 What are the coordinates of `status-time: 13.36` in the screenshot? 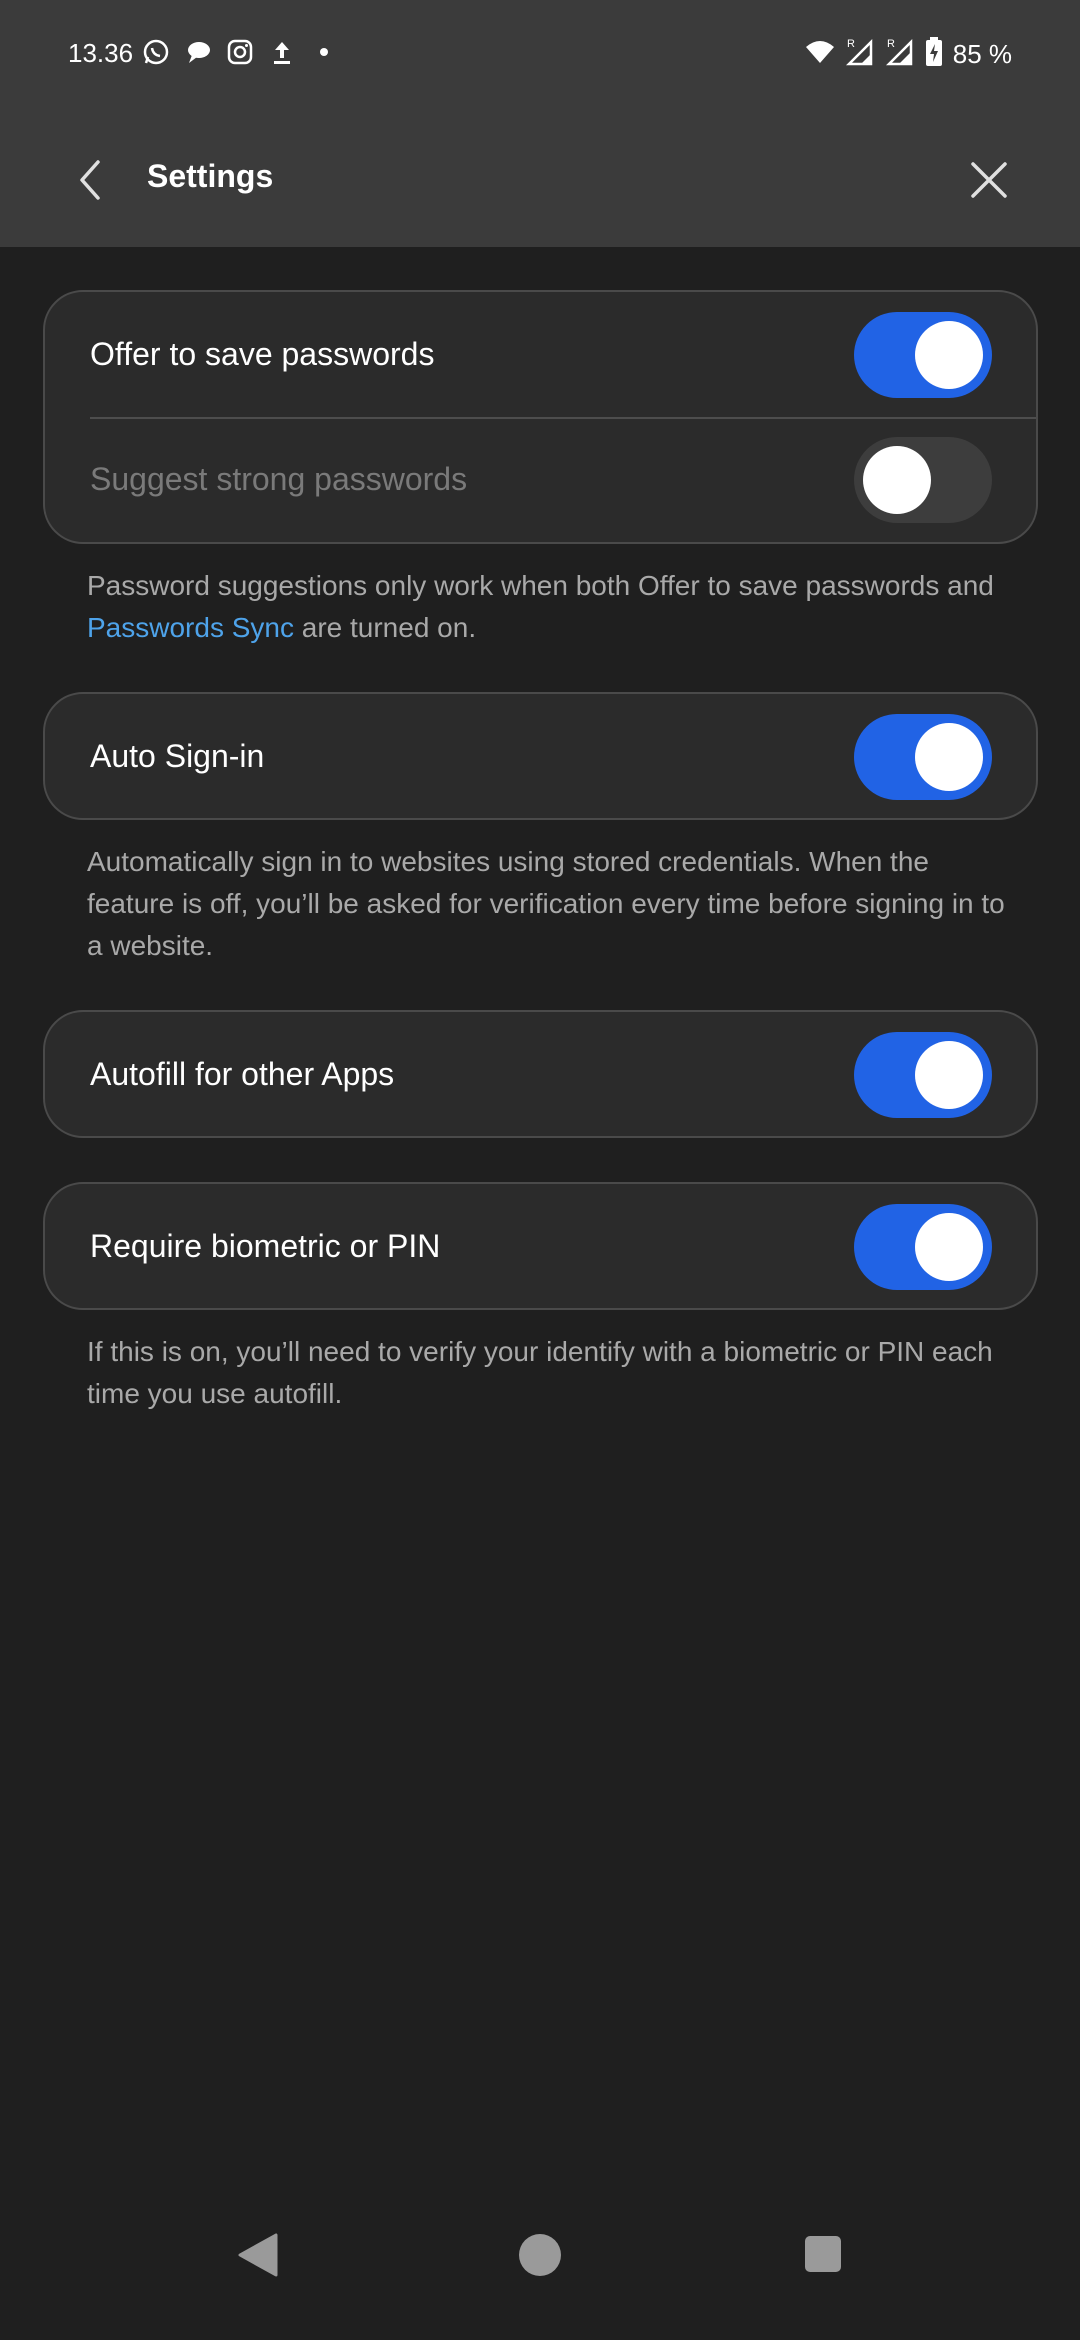 It's located at (101, 53).